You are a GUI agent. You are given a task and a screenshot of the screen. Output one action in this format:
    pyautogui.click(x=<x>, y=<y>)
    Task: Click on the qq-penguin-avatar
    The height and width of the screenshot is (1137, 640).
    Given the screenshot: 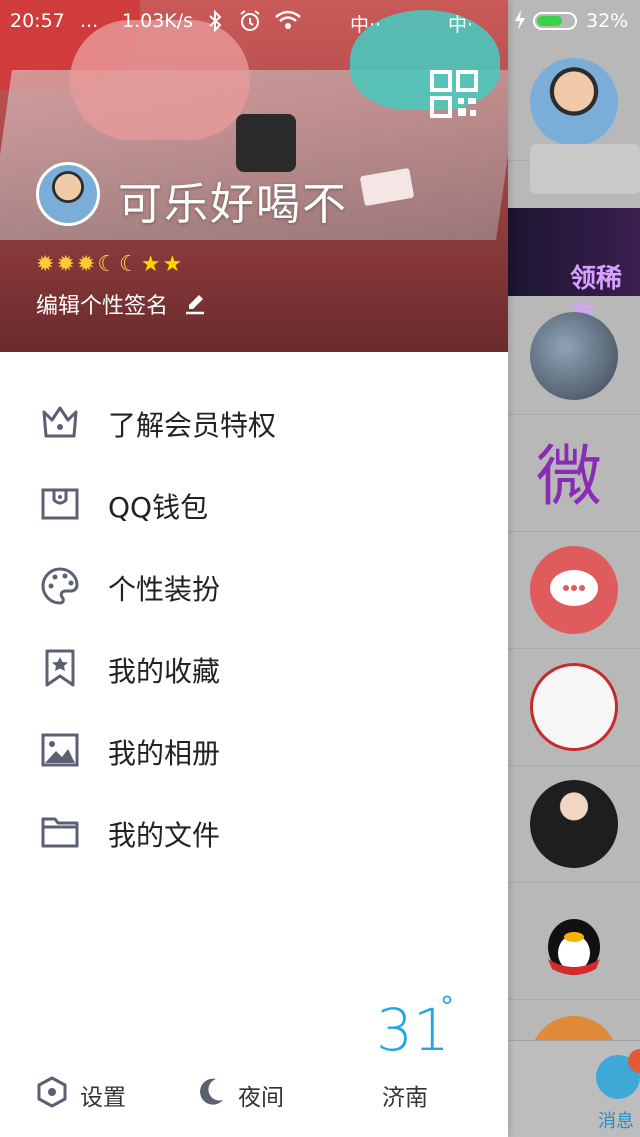 What is the action you would take?
    pyautogui.click(x=574, y=941)
    